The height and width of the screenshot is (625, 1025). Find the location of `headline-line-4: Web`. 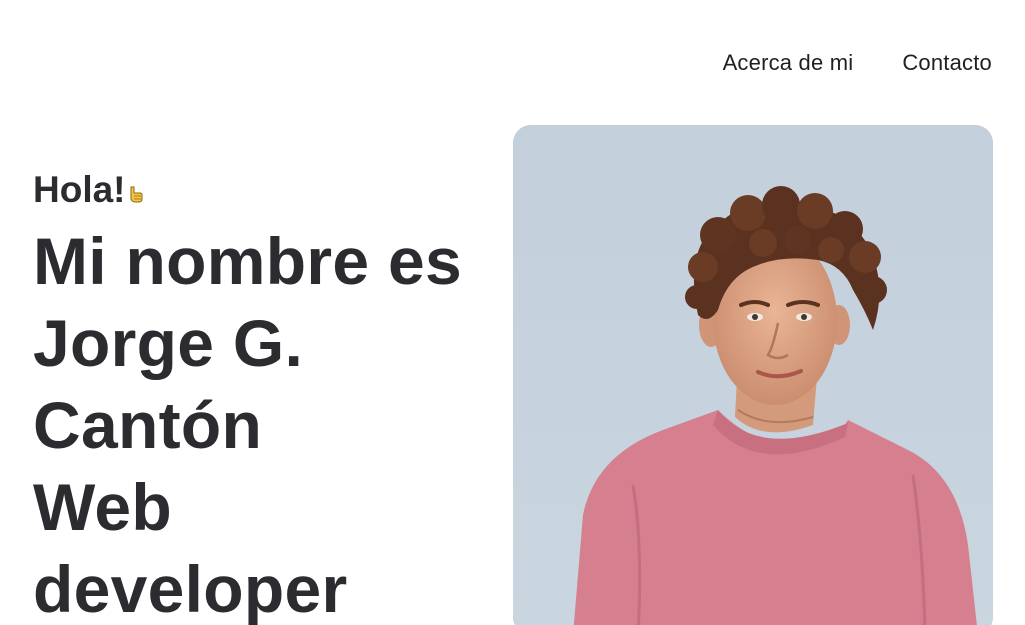

headline-line-4: Web is located at coordinates (103, 507).